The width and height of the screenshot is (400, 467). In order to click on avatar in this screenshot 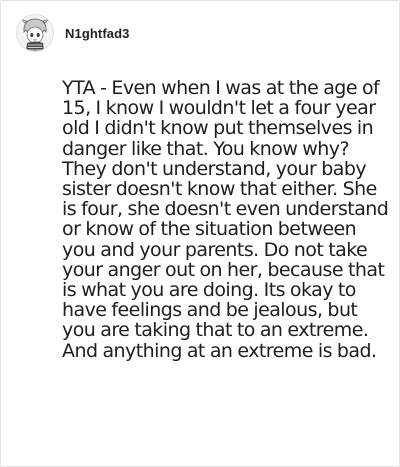, I will do `click(35, 33)`.